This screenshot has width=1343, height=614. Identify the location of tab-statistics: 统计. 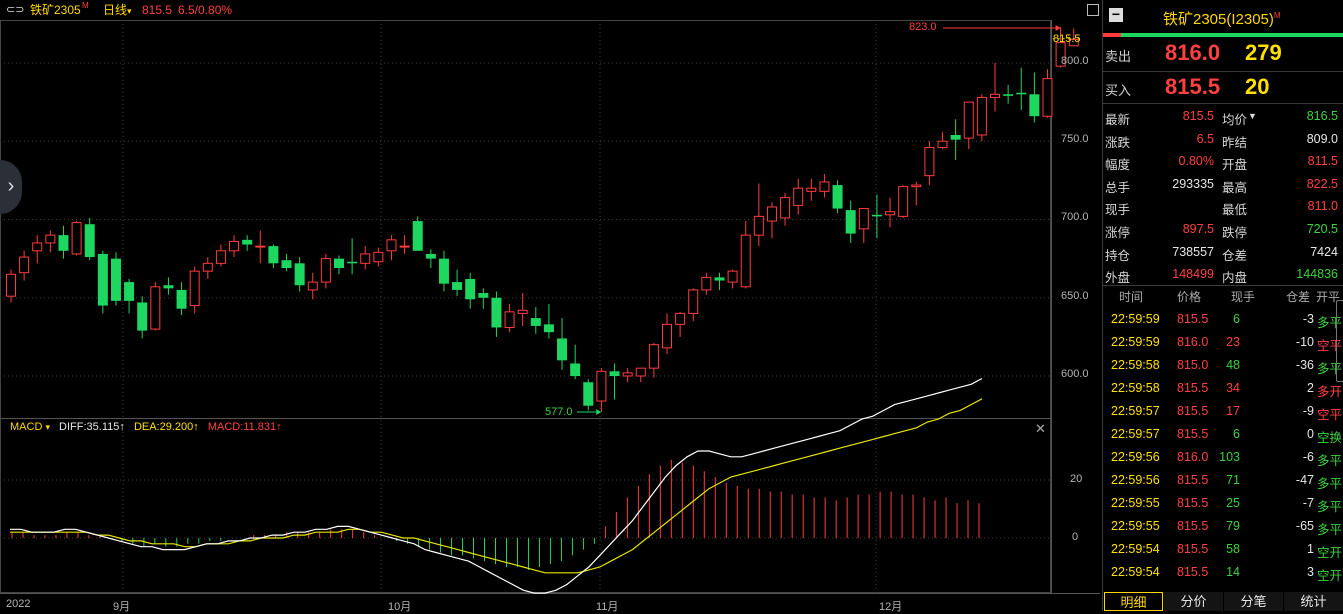
(1313, 601).